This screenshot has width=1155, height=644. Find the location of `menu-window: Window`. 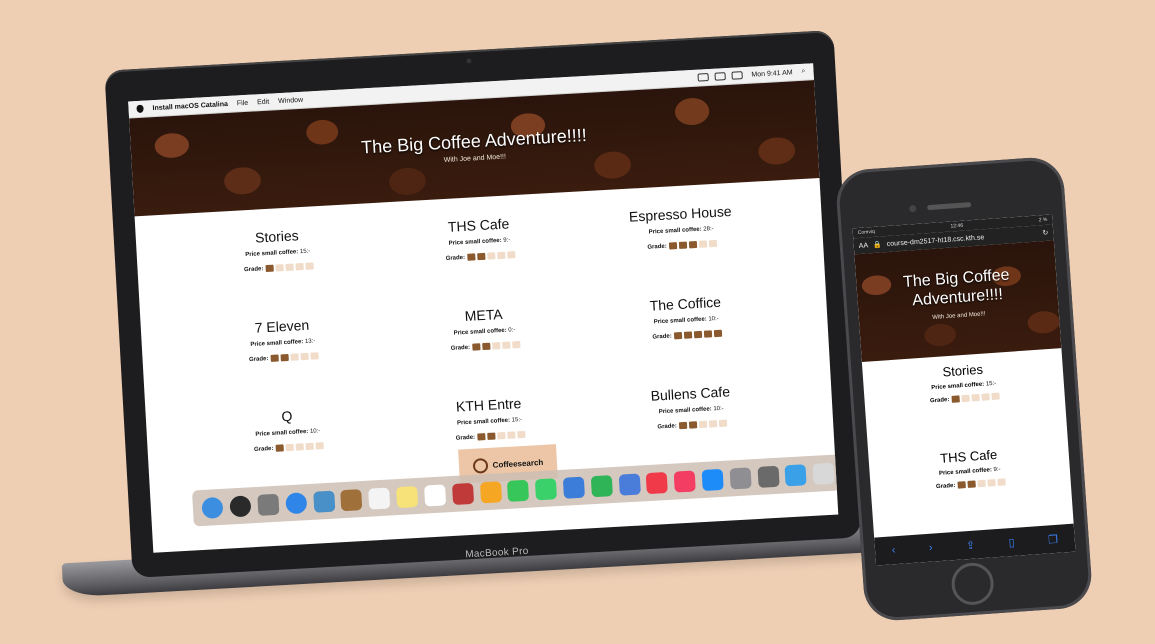

menu-window: Window is located at coordinates (290, 100).